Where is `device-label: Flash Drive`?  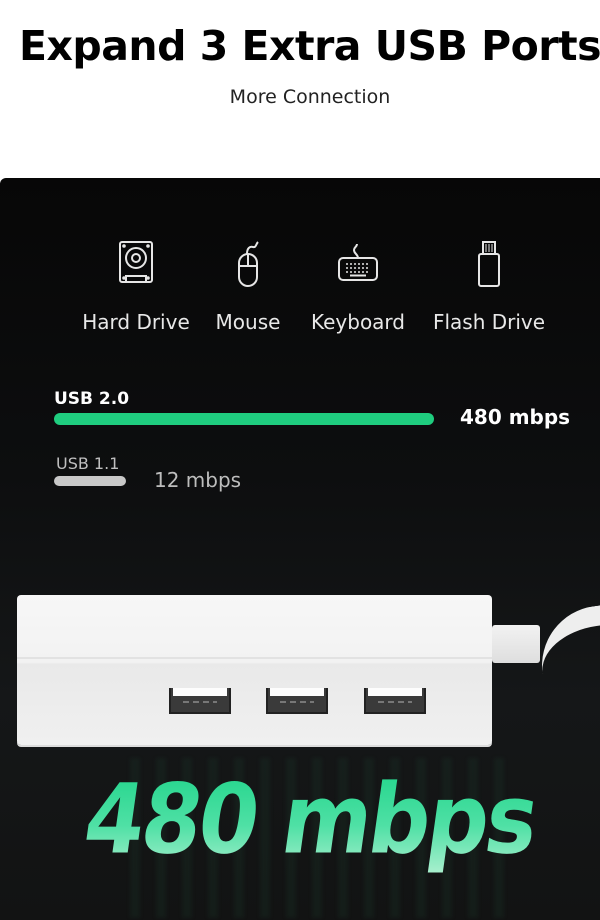
device-label: Flash Drive is located at coordinates (489, 322).